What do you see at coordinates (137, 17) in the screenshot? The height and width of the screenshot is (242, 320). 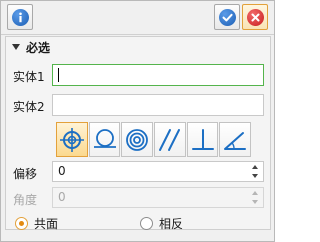 I see `toolbar` at bounding box center [137, 17].